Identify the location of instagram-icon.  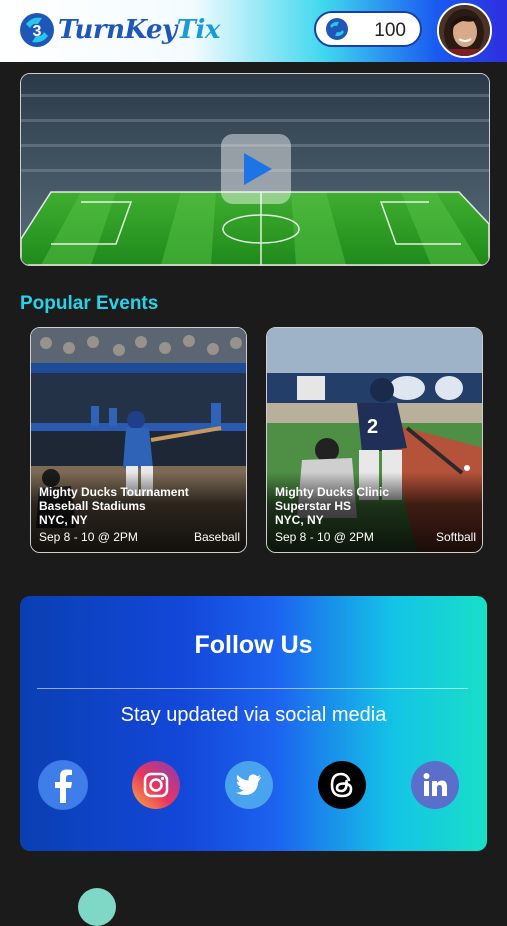
(156, 785).